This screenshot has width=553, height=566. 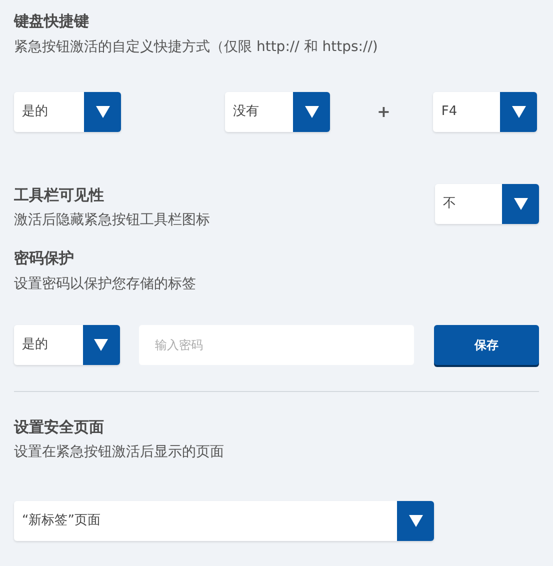 I want to click on dropdown: F4, so click(x=485, y=112).